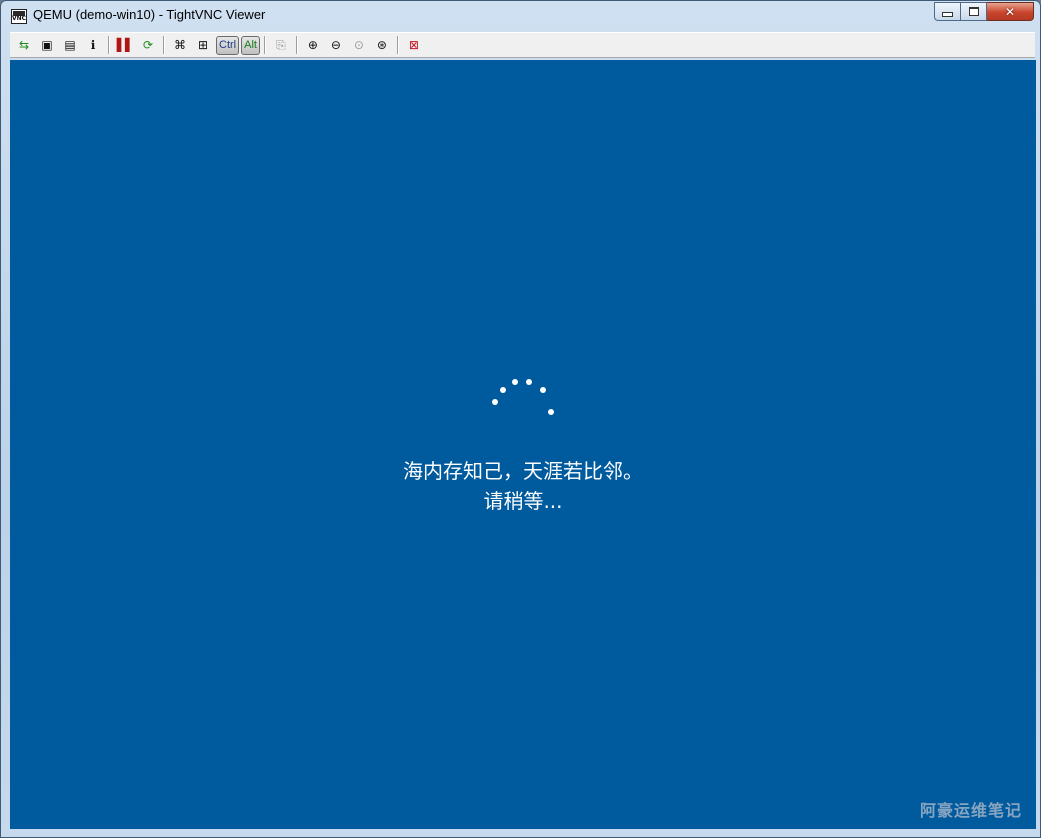  Describe the element at coordinates (24, 45) in the screenshot. I see `new-connection-icon: ⇆` at that location.